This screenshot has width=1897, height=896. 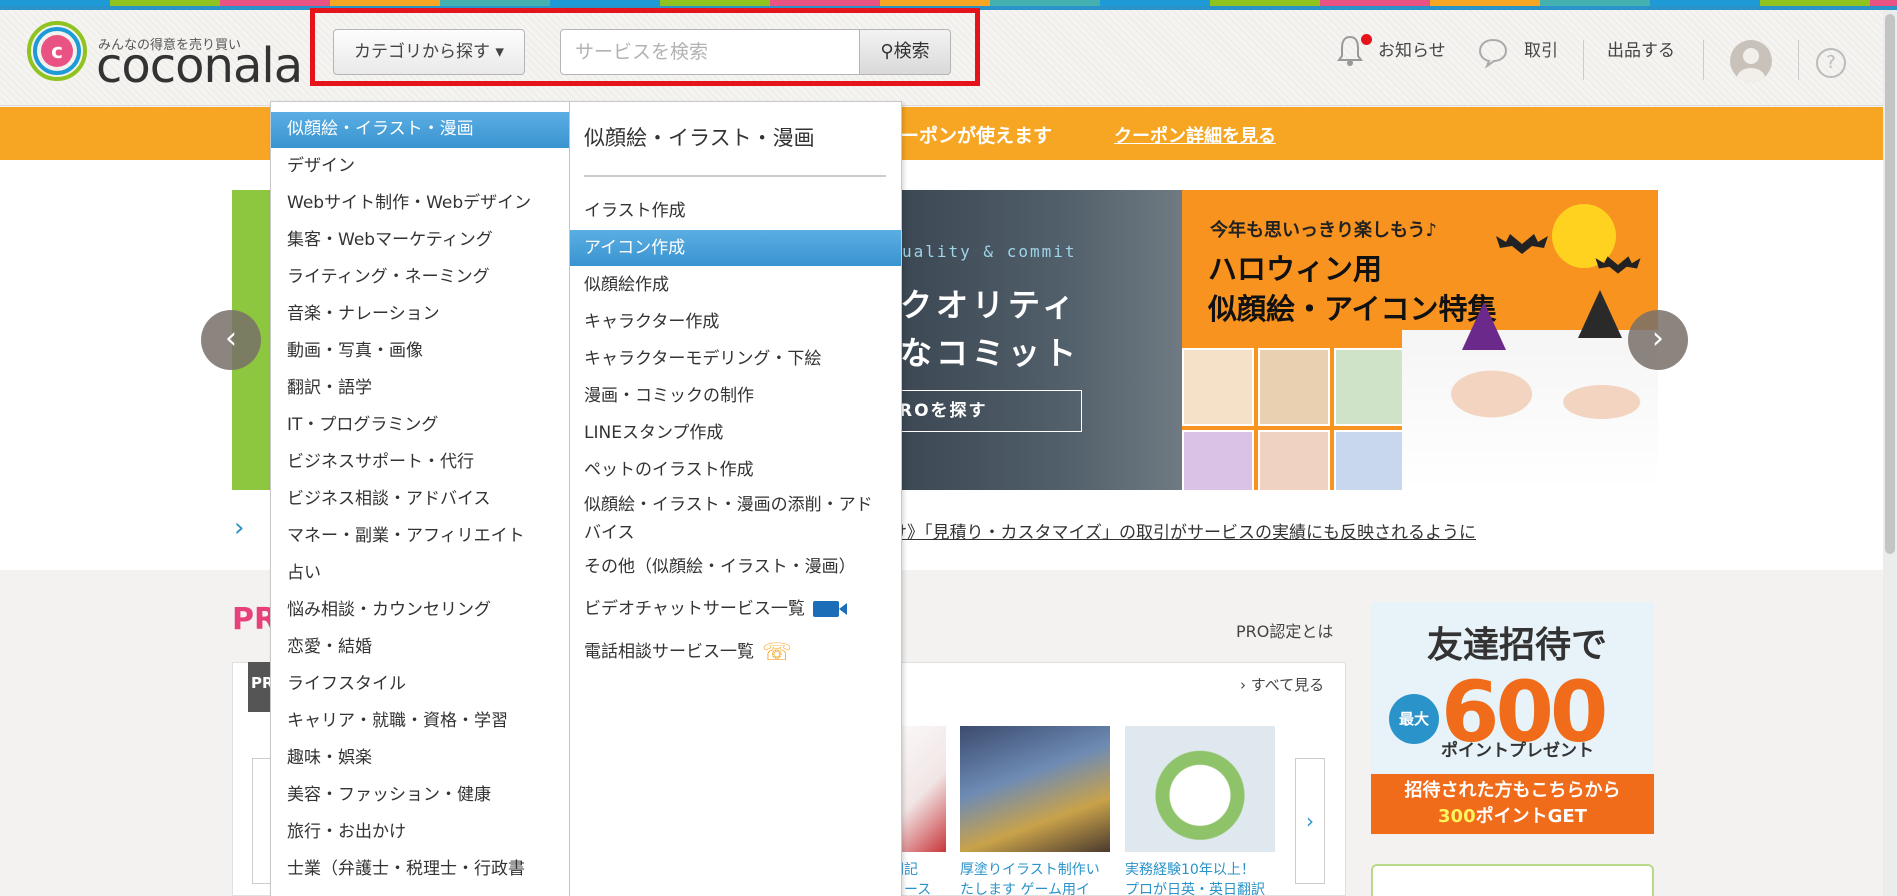 I want to click on coconala-logo: c みんなの得意を売り買い coconala, so click(x=164, y=54).